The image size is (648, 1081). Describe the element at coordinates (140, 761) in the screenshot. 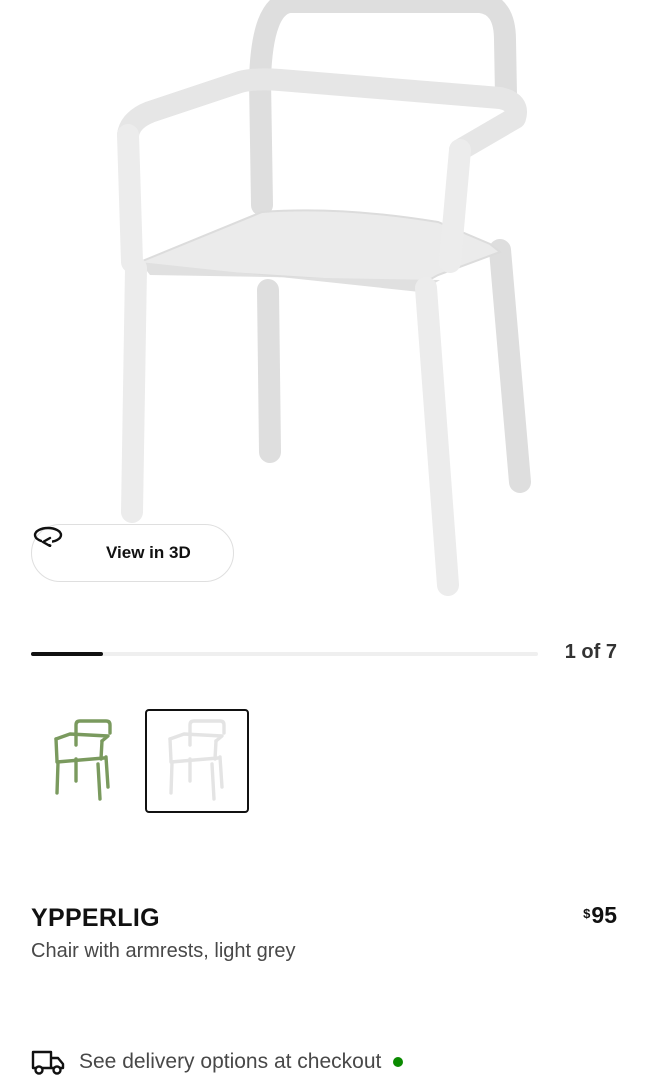

I see `color-variant-thumbnails` at that location.